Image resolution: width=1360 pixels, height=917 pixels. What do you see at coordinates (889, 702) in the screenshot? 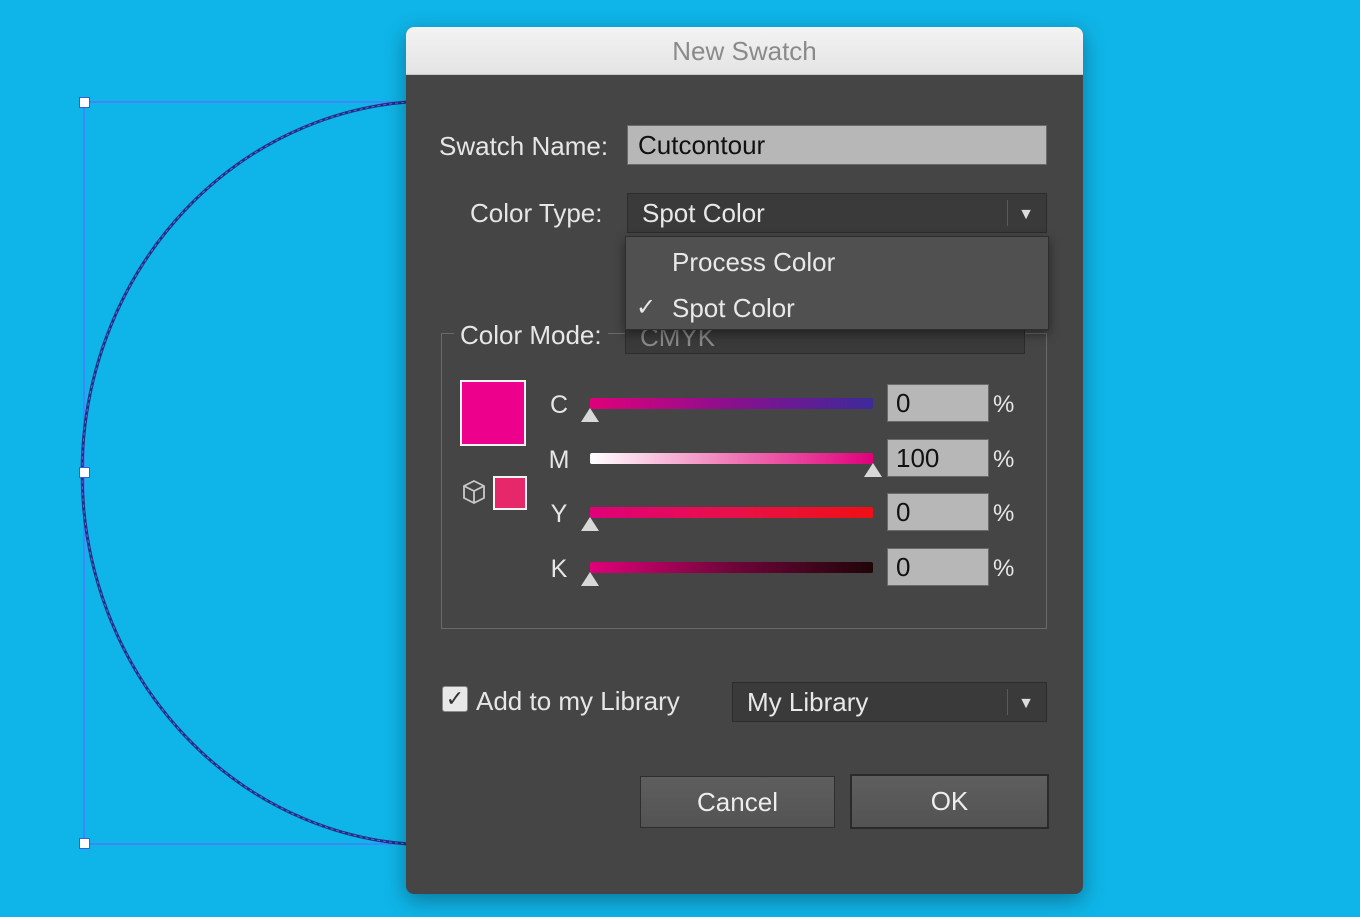
I see `library-select: My Library ▼` at bounding box center [889, 702].